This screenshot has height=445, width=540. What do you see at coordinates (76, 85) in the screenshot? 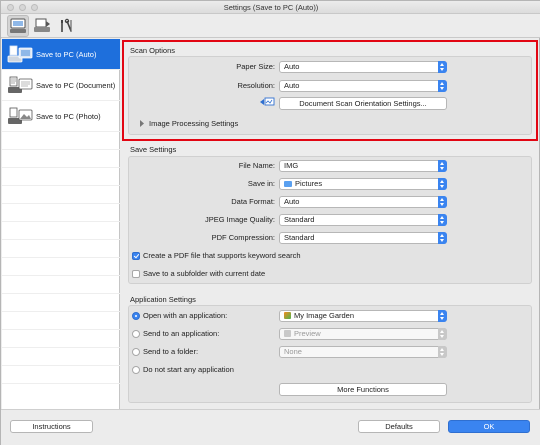
I see `sidebar-item-label: Save to PC (Document)` at bounding box center [76, 85].